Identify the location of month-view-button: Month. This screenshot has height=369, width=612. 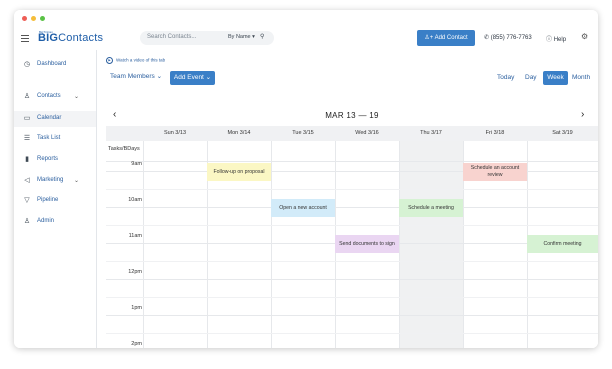
(581, 77).